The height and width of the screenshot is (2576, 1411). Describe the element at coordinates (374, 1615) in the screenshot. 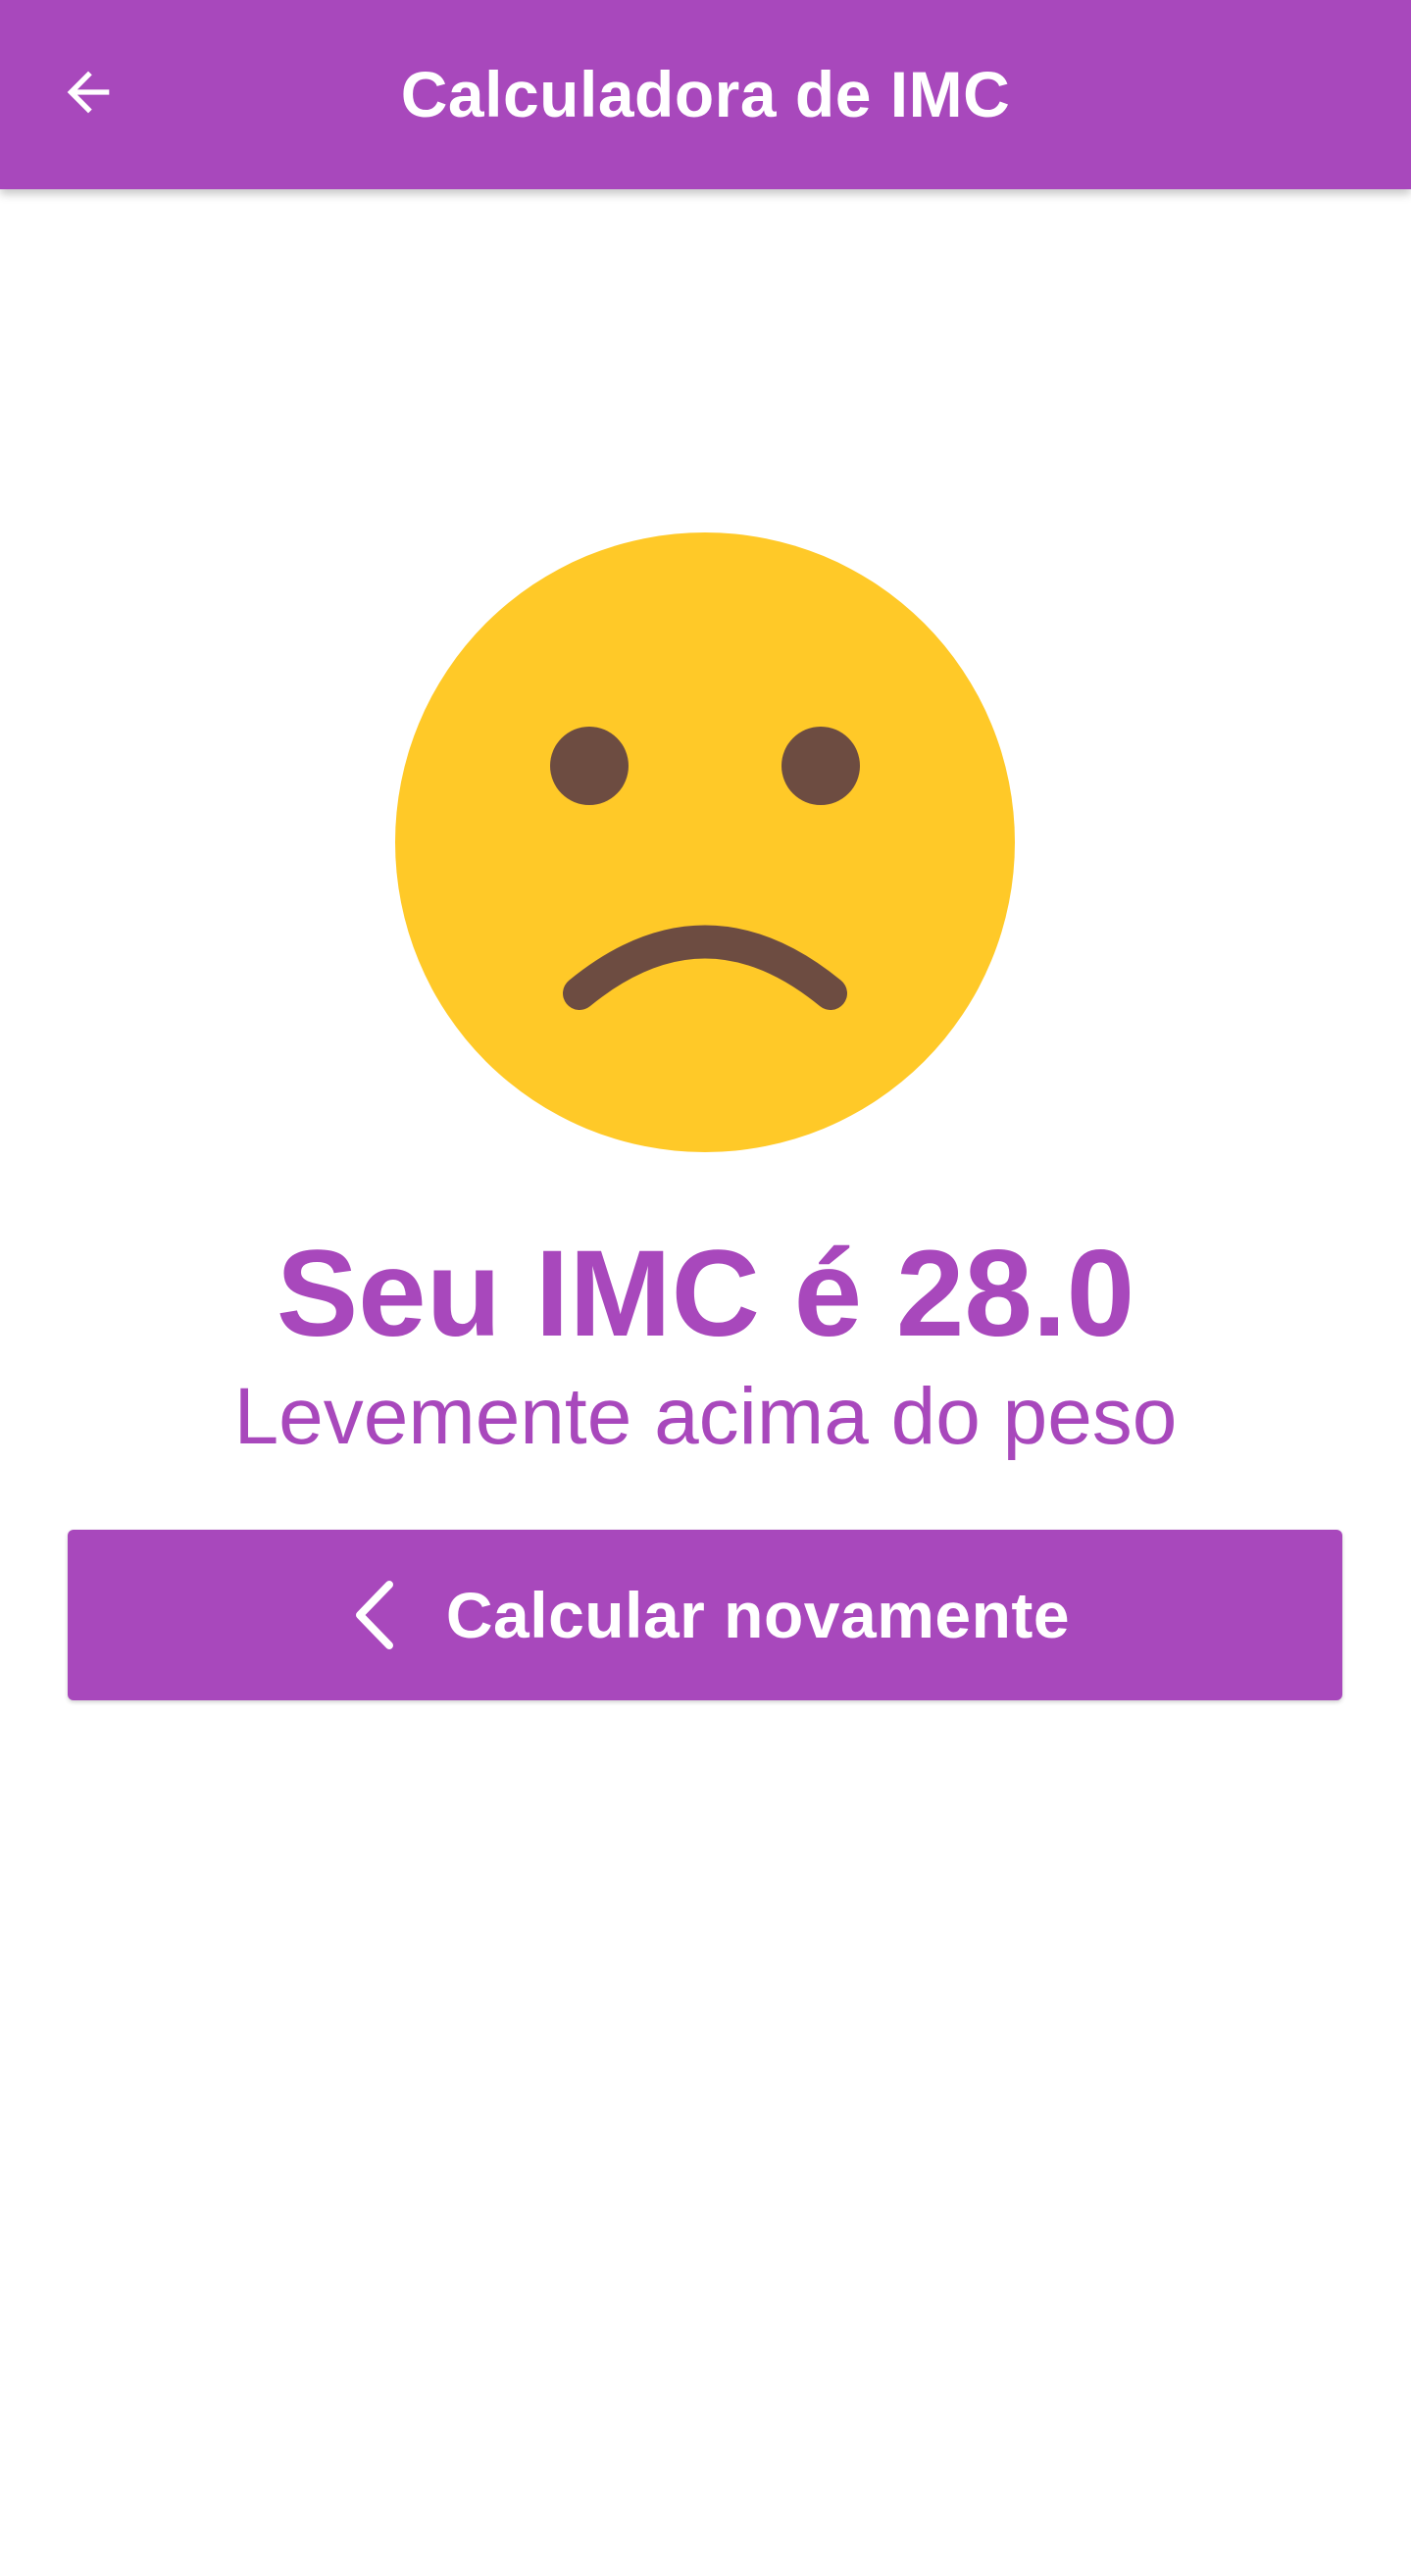

I see `chevron-left-icon` at that location.